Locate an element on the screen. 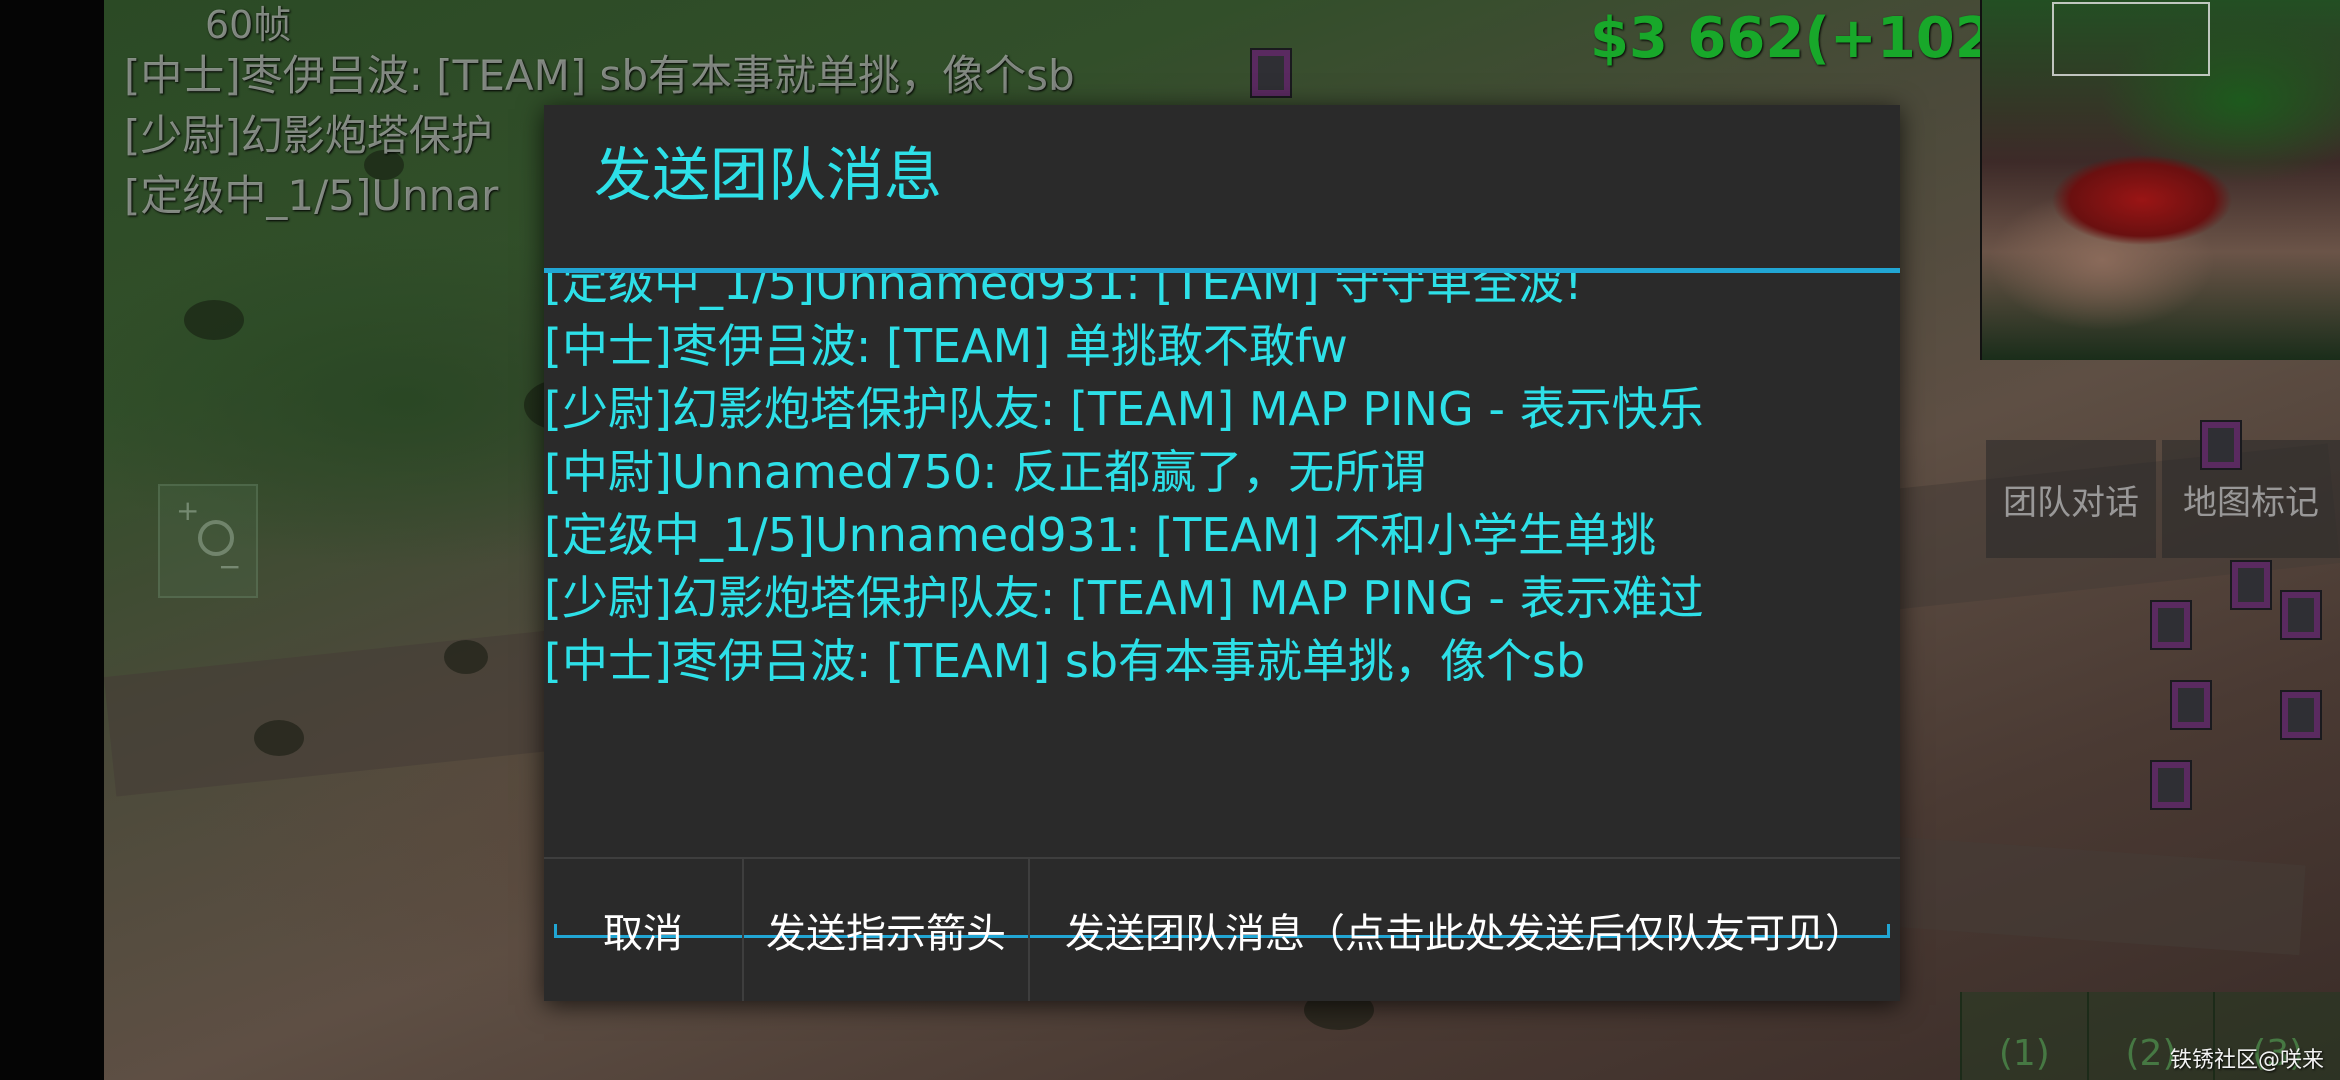 This screenshot has height=1080, width=2340. zoom-in-icon: + is located at coordinates (187, 510).